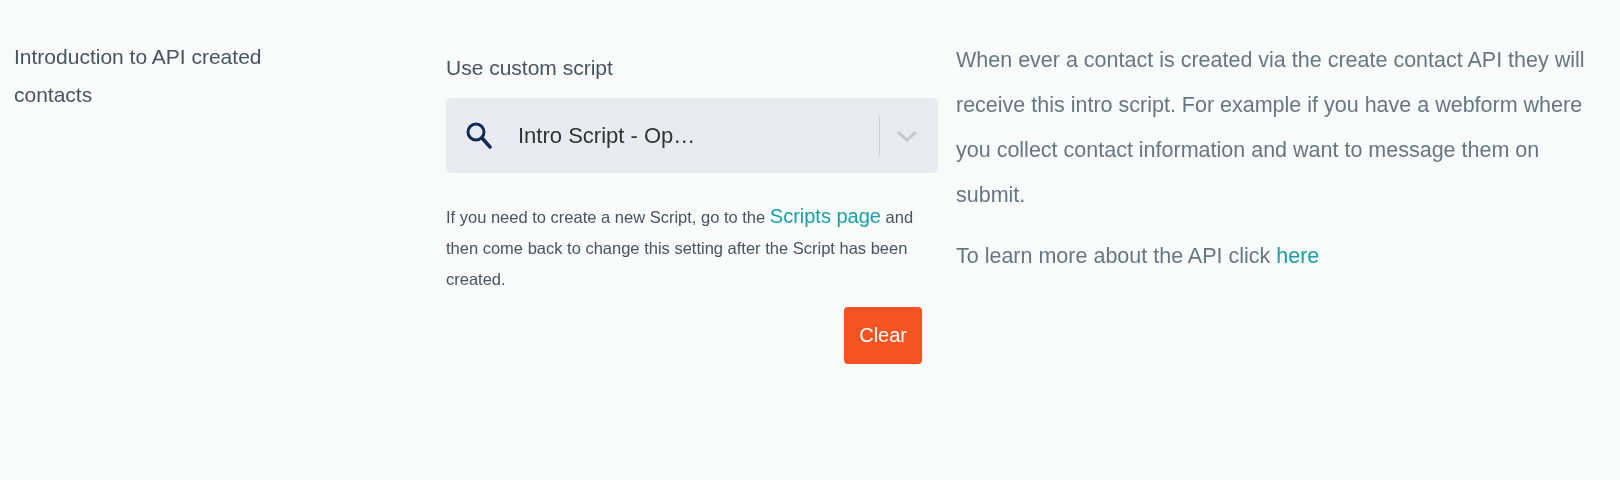  What do you see at coordinates (1271, 128) in the screenshot?
I see `description-text: When ever a contact is created via the create contact API they will receive this intro script. For example if you have a webform where you collect contact information and want to message them on submit.` at bounding box center [1271, 128].